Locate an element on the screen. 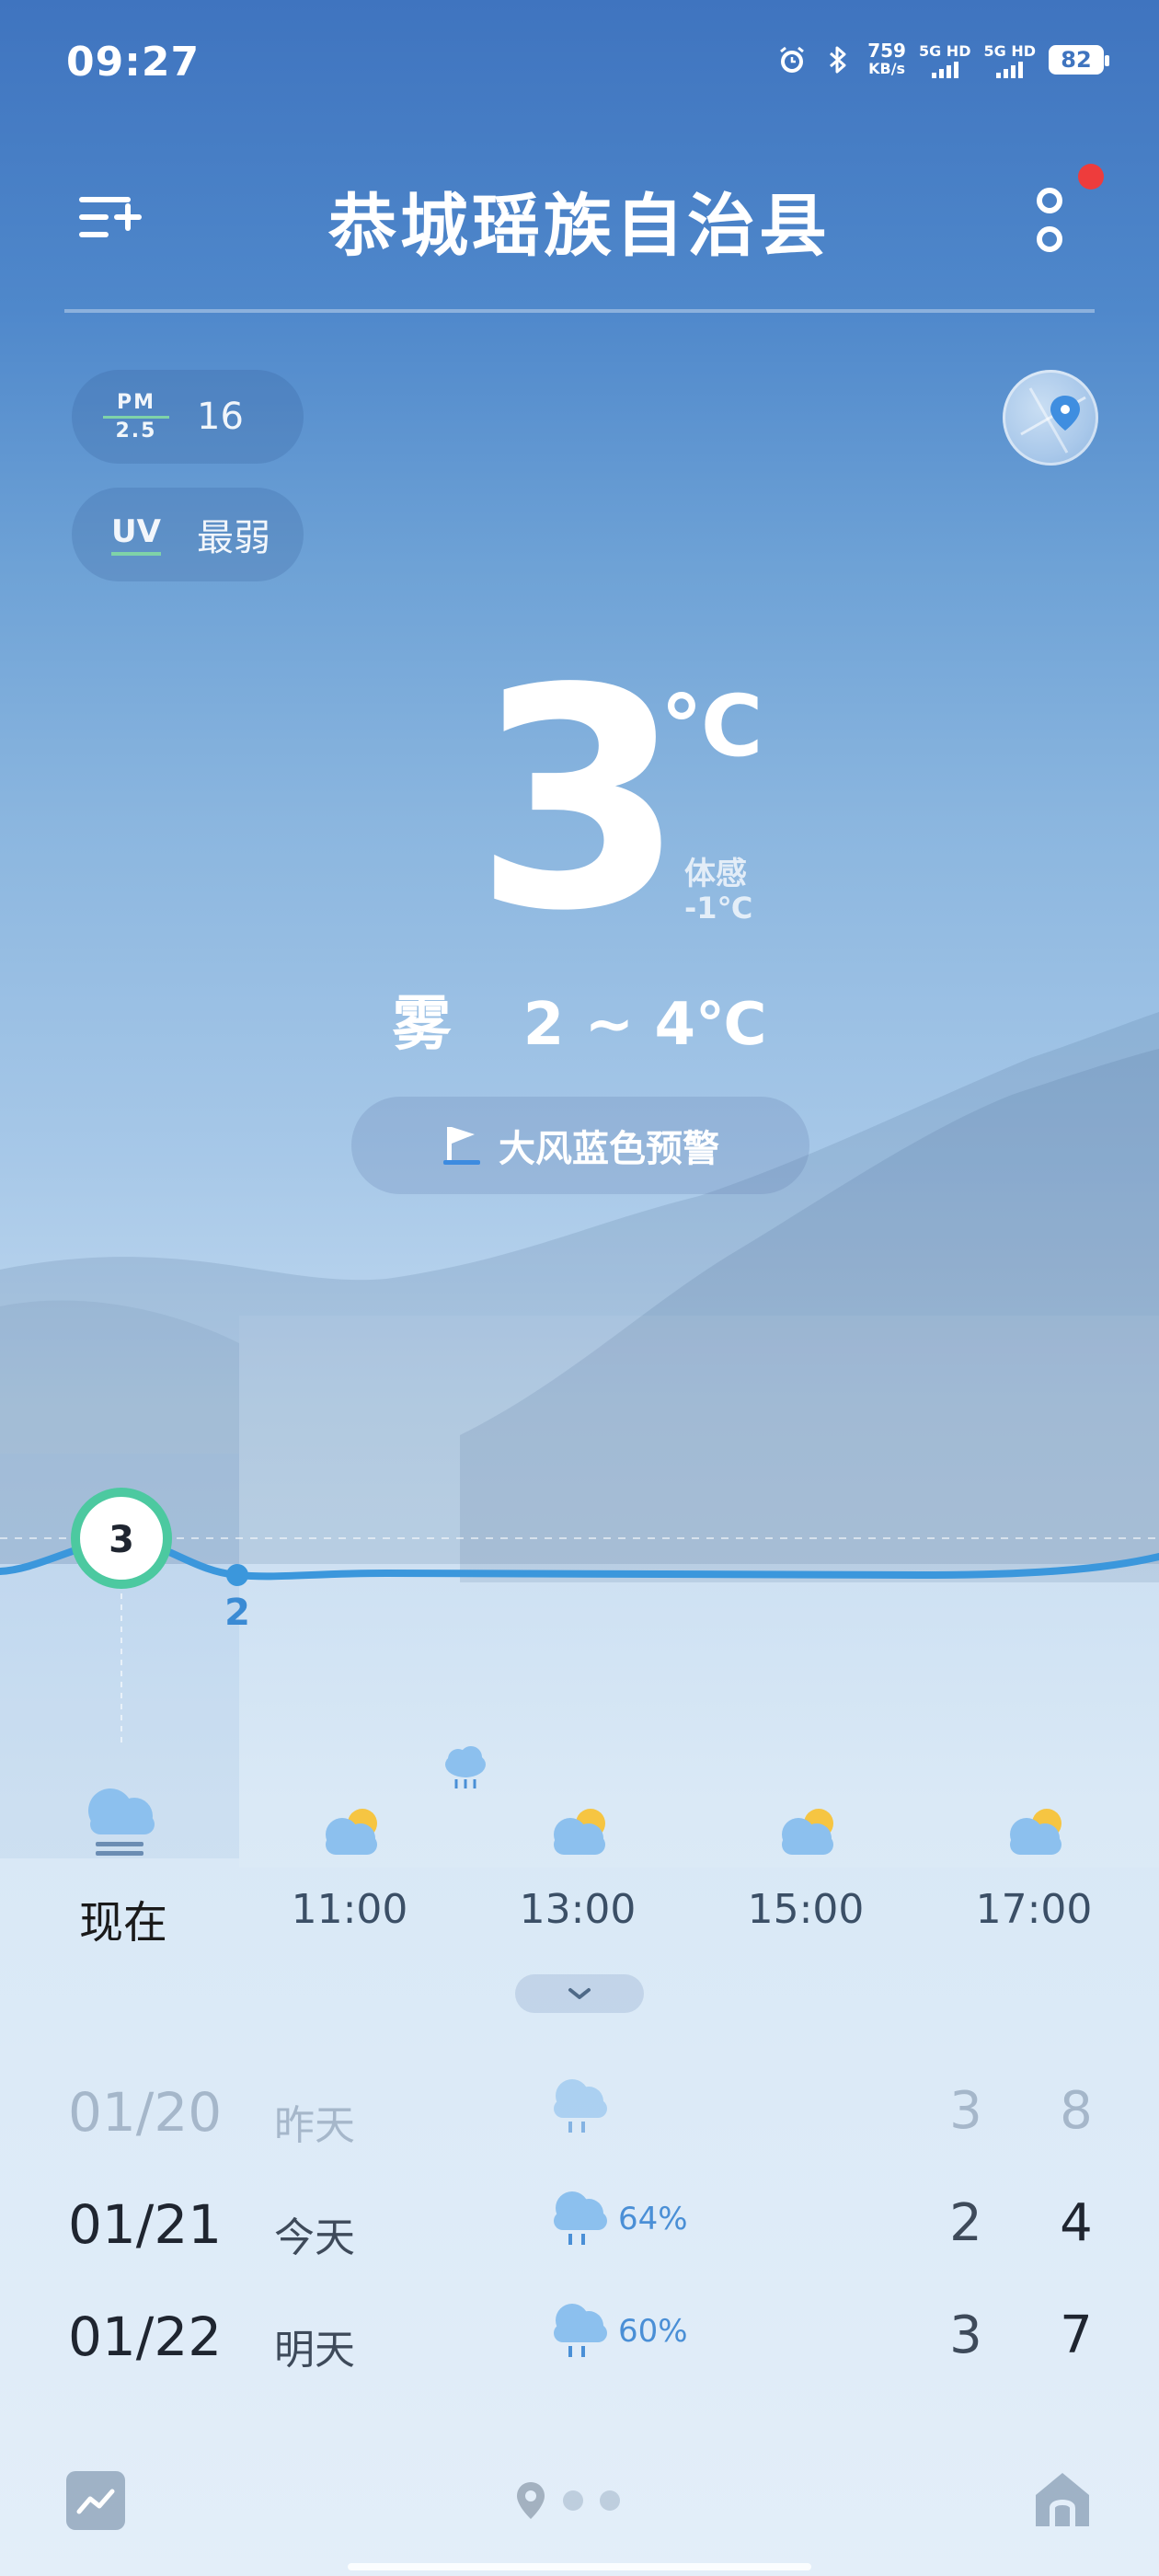 The height and width of the screenshot is (2576, 1159). precip-probability: 64% is located at coordinates (653, 2219).